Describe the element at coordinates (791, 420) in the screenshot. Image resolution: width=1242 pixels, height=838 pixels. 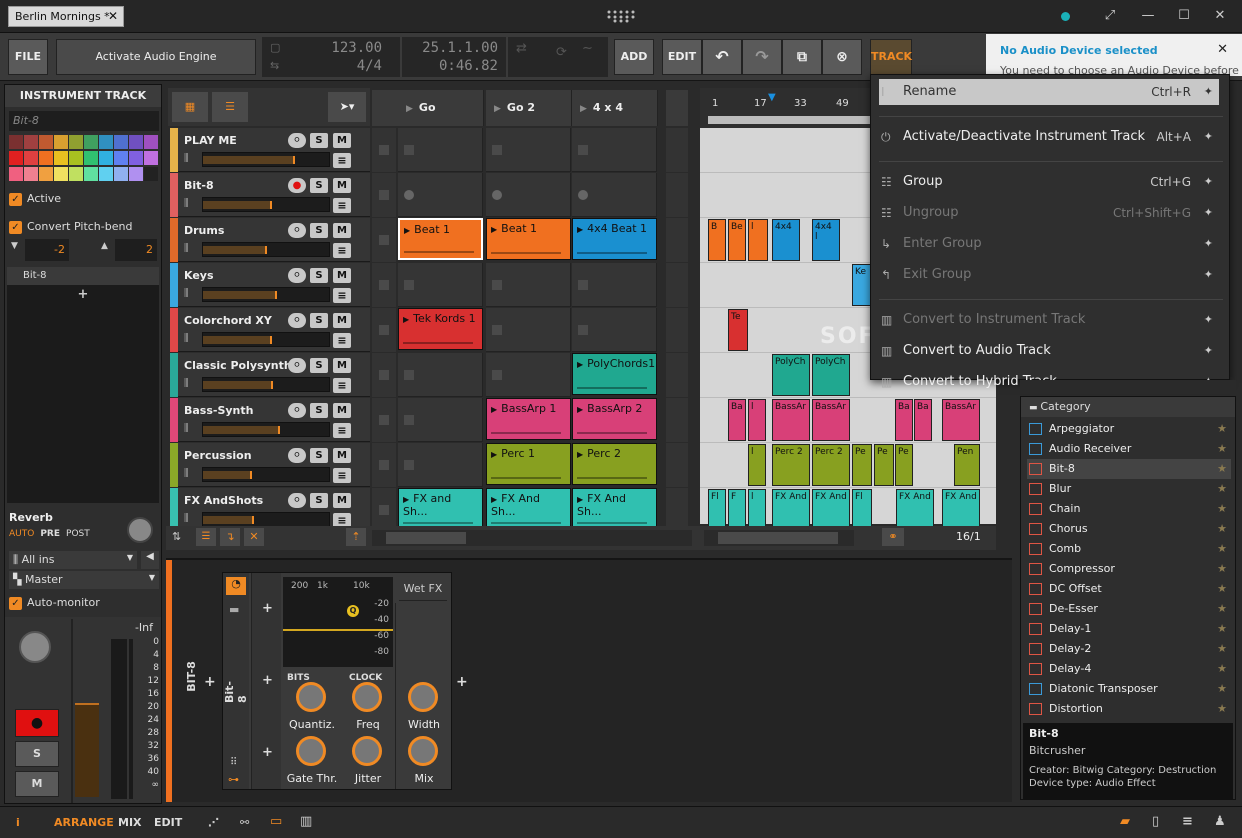
I see `arranger-clip: BassAr` at that location.